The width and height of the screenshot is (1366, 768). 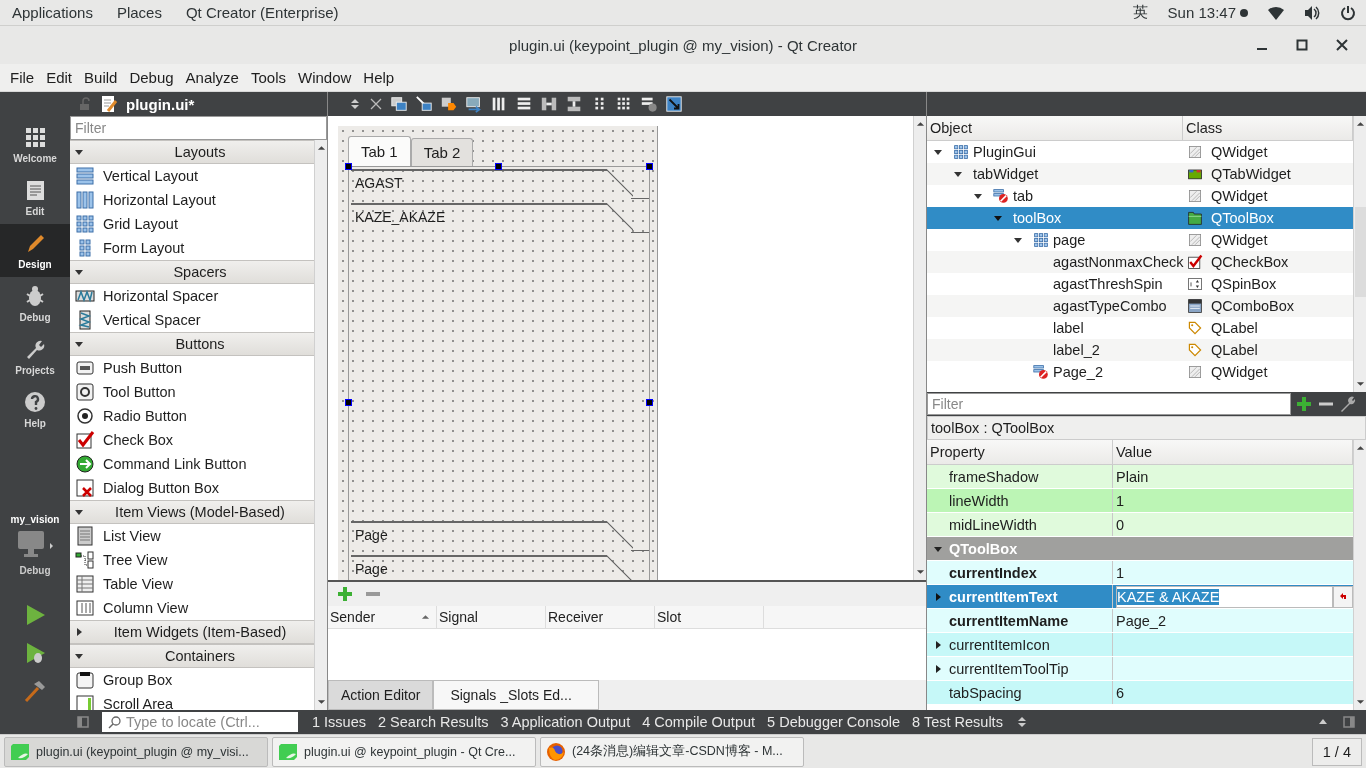 I want to click on tree-row: label_2 QLabel, so click(x=1140, y=350).